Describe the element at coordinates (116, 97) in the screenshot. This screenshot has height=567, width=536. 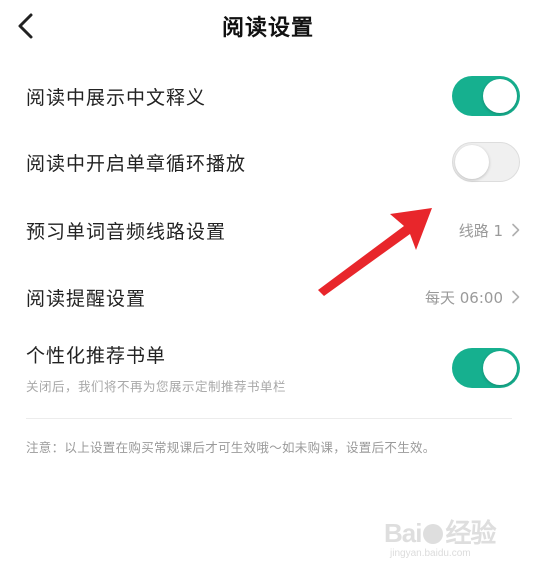
I see `setting-label: 阅读中展示中文释义` at that location.